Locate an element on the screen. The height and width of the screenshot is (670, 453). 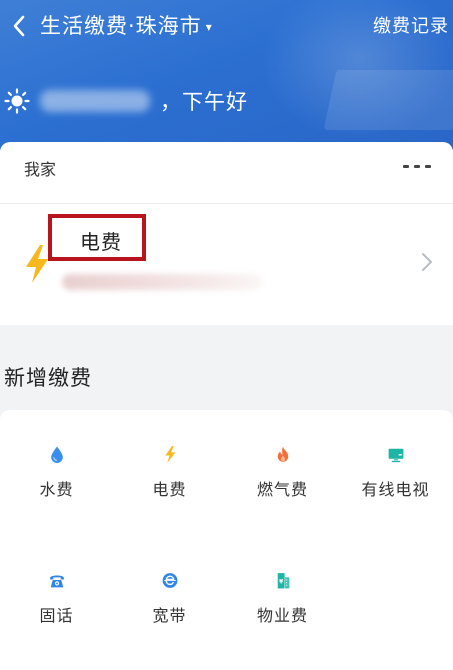
sun-icon is located at coordinates (17, 101).